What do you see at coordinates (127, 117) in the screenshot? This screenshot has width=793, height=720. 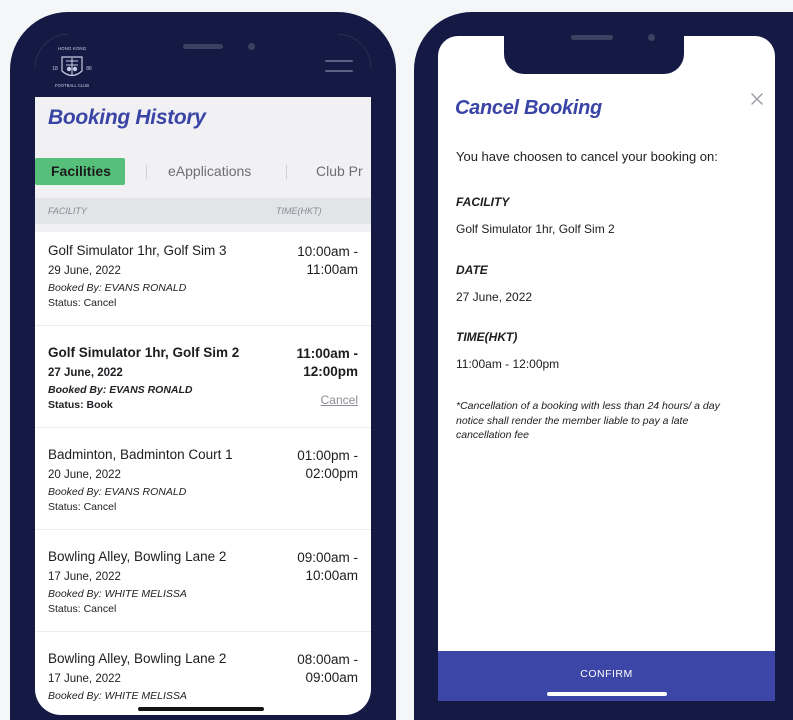 I see `page-title: Booking History` at bounding box center [127, 117].